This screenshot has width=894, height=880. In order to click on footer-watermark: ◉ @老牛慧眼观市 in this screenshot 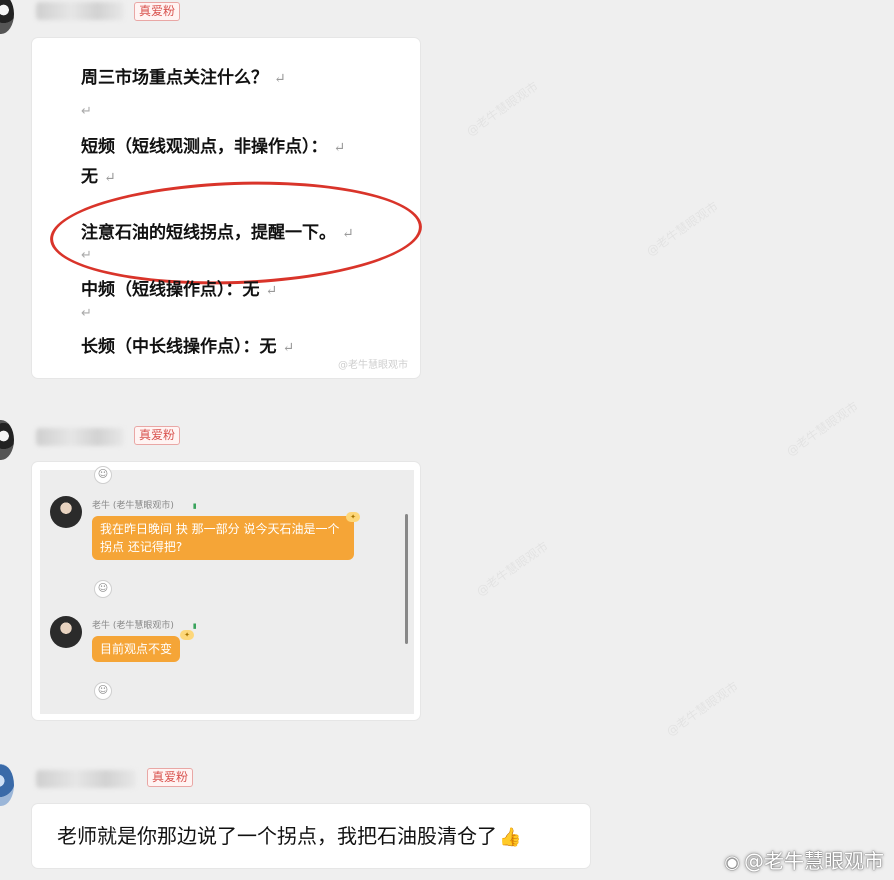, I will do `click(804, 861)`.